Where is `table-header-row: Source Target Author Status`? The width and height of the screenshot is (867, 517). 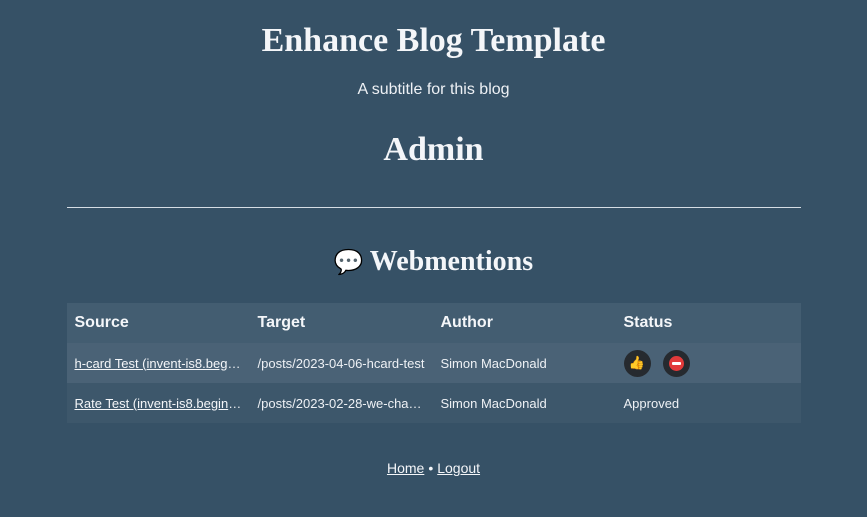
table-header-row: Source Target Author Status is located at coordinates (433, 323).